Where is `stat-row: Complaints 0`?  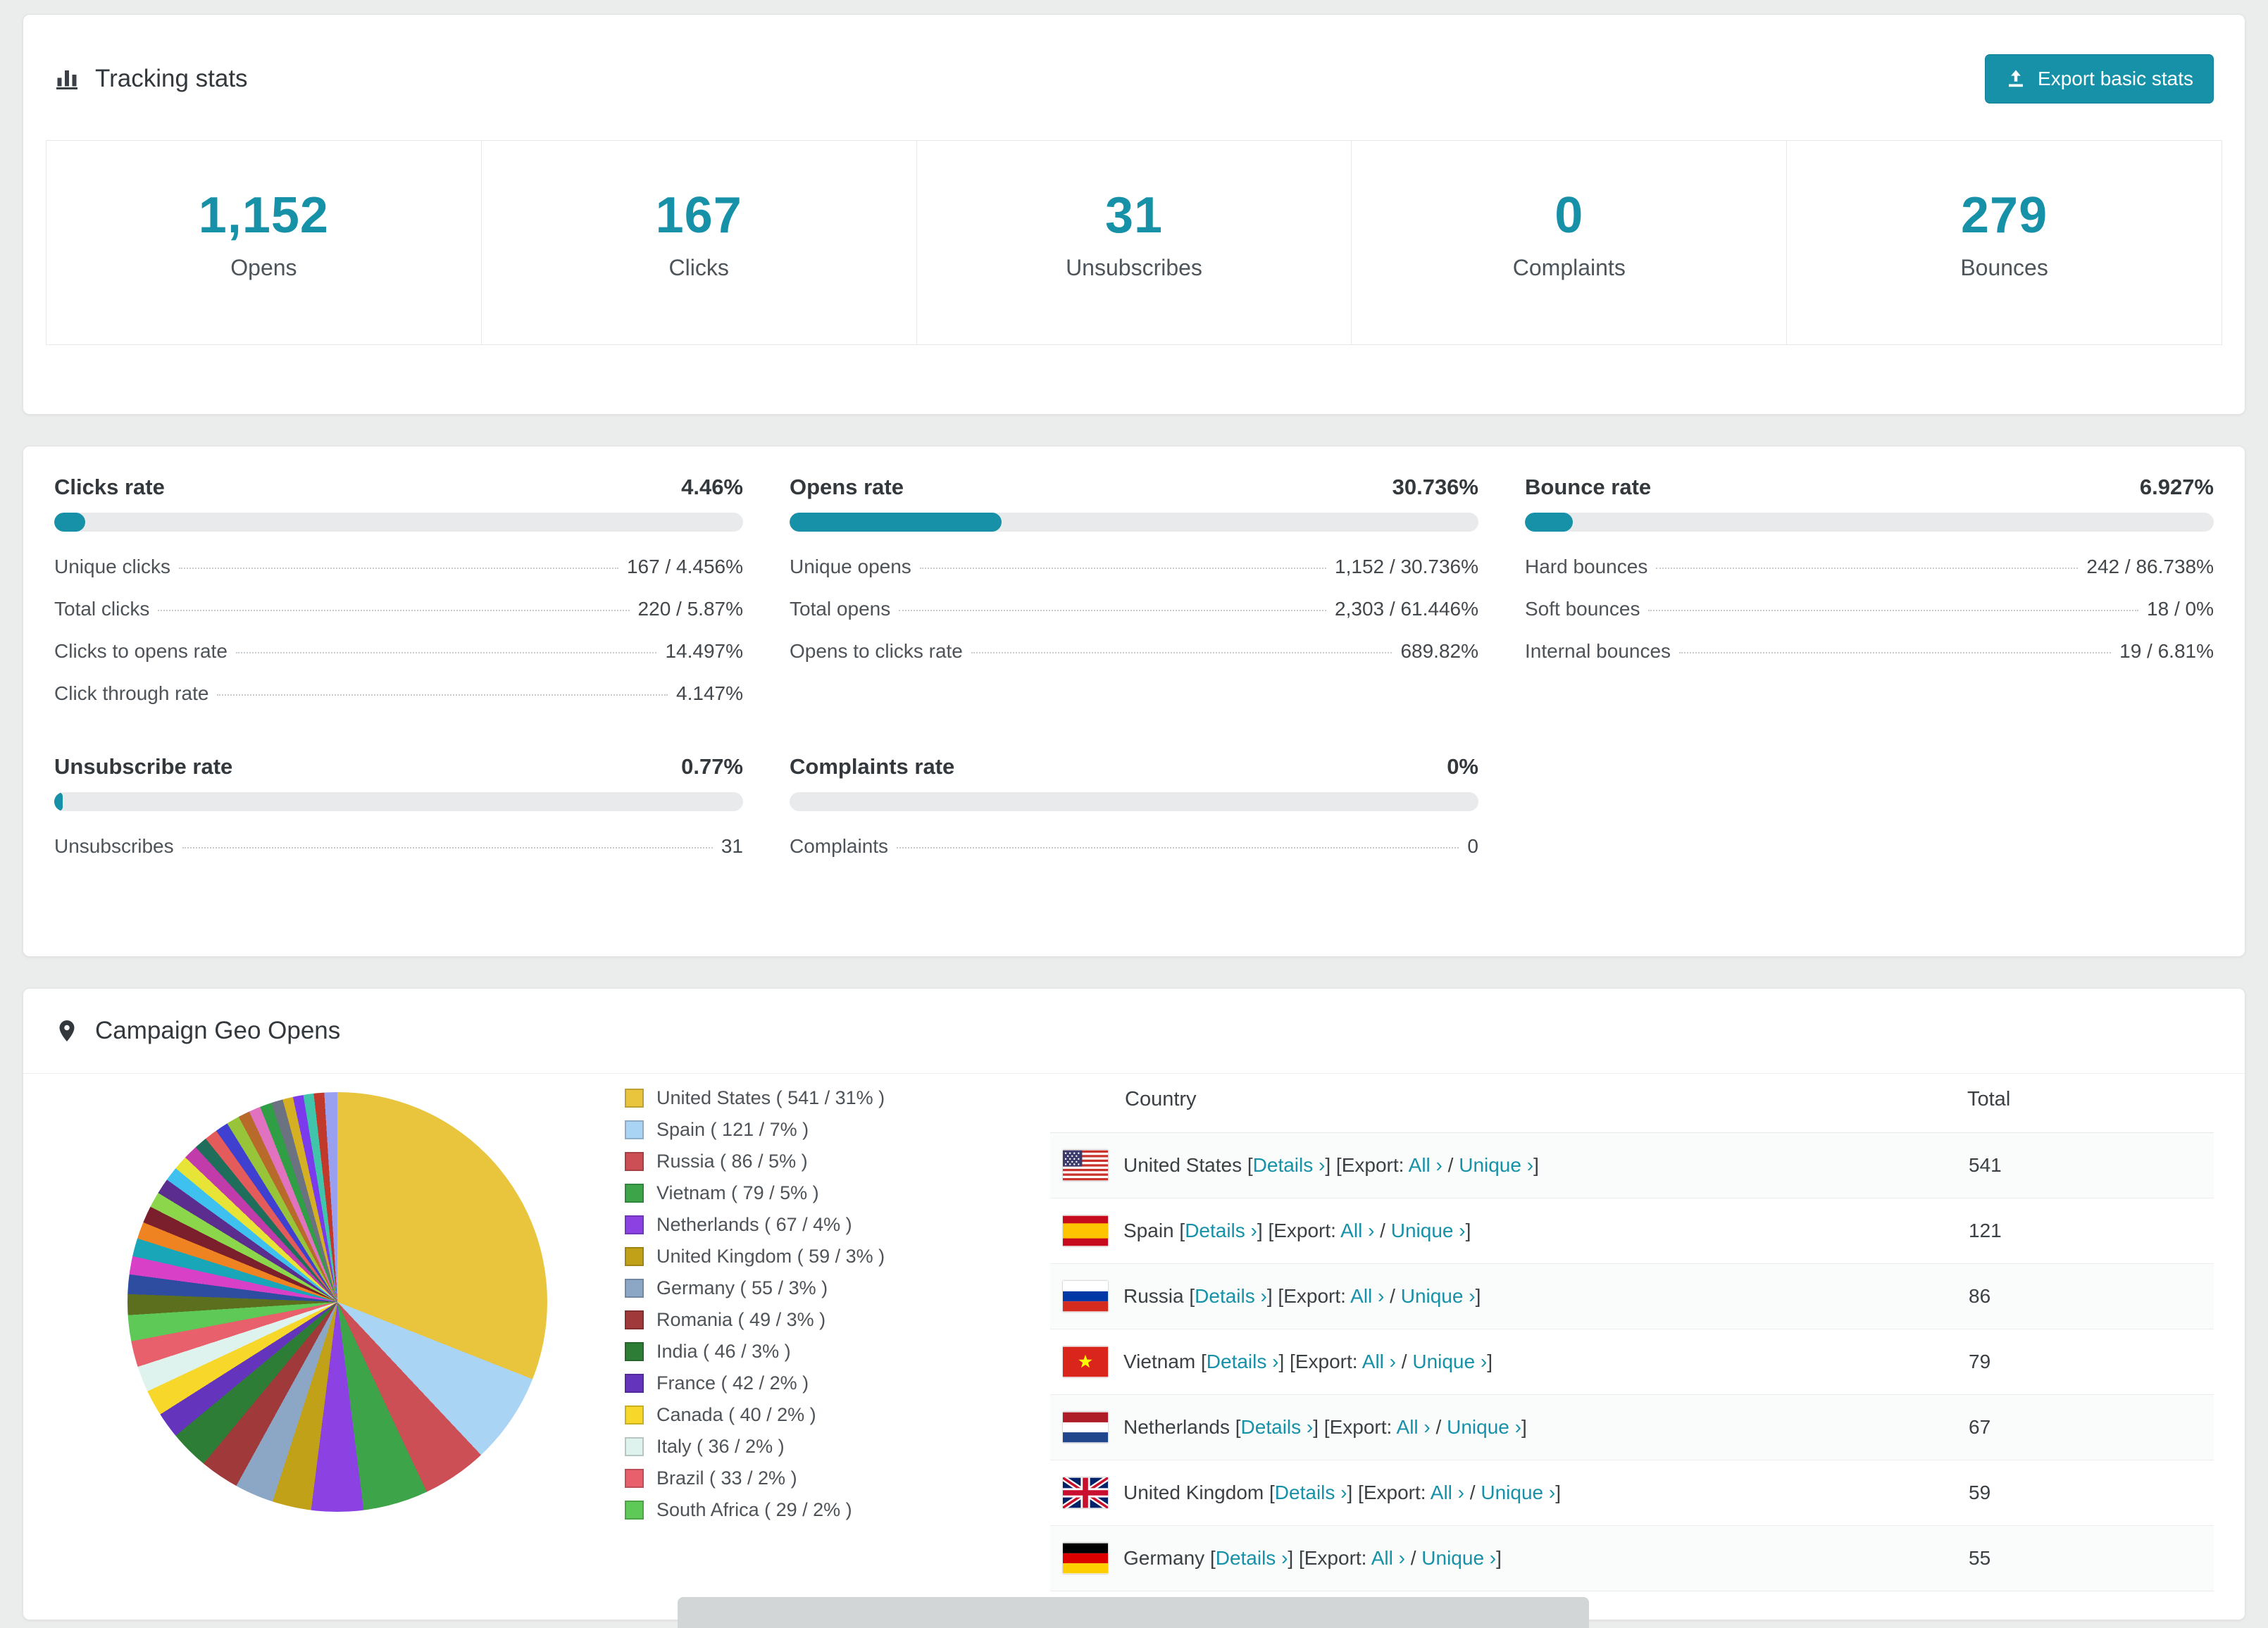 stat-row: Complaints 0 is located at coordinates (1134, 846).